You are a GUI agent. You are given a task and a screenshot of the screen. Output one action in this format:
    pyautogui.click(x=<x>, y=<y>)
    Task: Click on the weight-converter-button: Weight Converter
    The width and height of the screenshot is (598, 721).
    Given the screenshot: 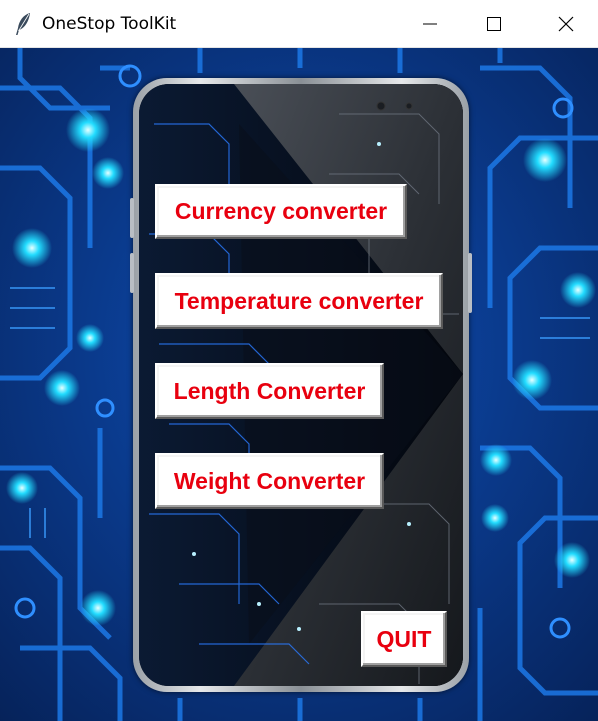 What is the action you would take?
    pyautogui.click(x=269, y=481)
    